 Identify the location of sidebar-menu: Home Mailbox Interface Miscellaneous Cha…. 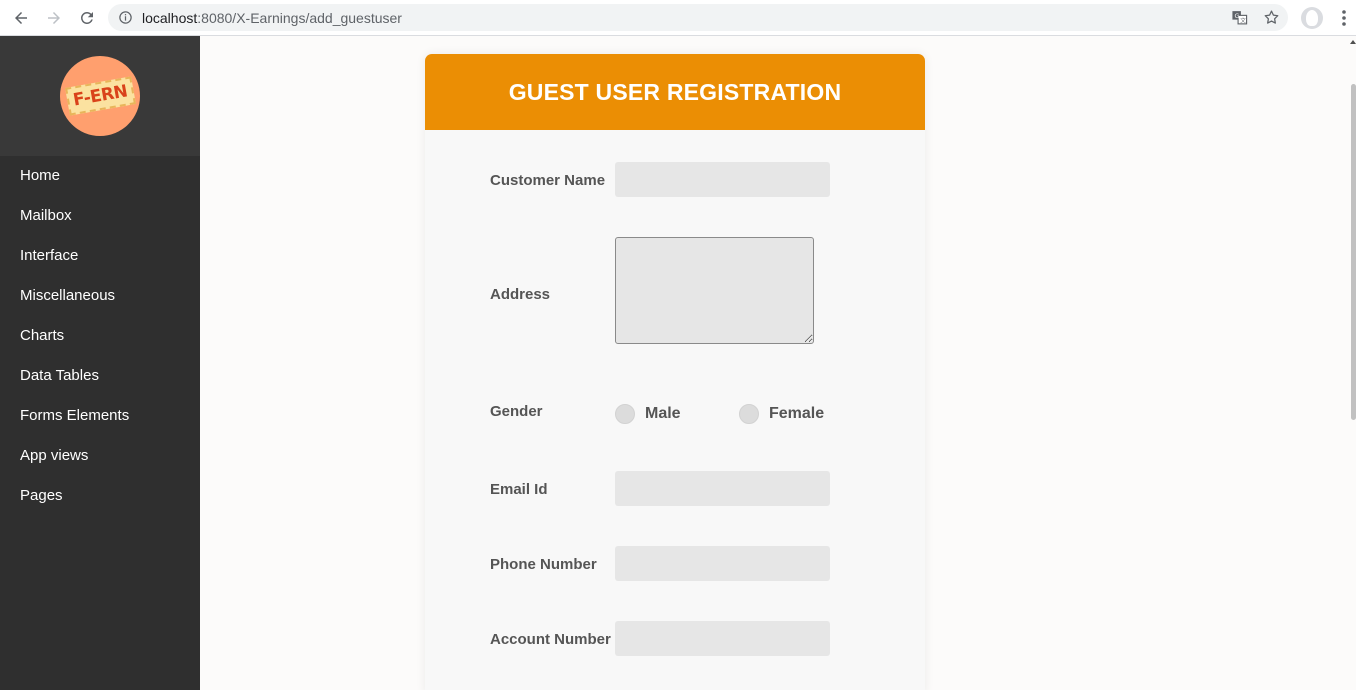
(100, 336).